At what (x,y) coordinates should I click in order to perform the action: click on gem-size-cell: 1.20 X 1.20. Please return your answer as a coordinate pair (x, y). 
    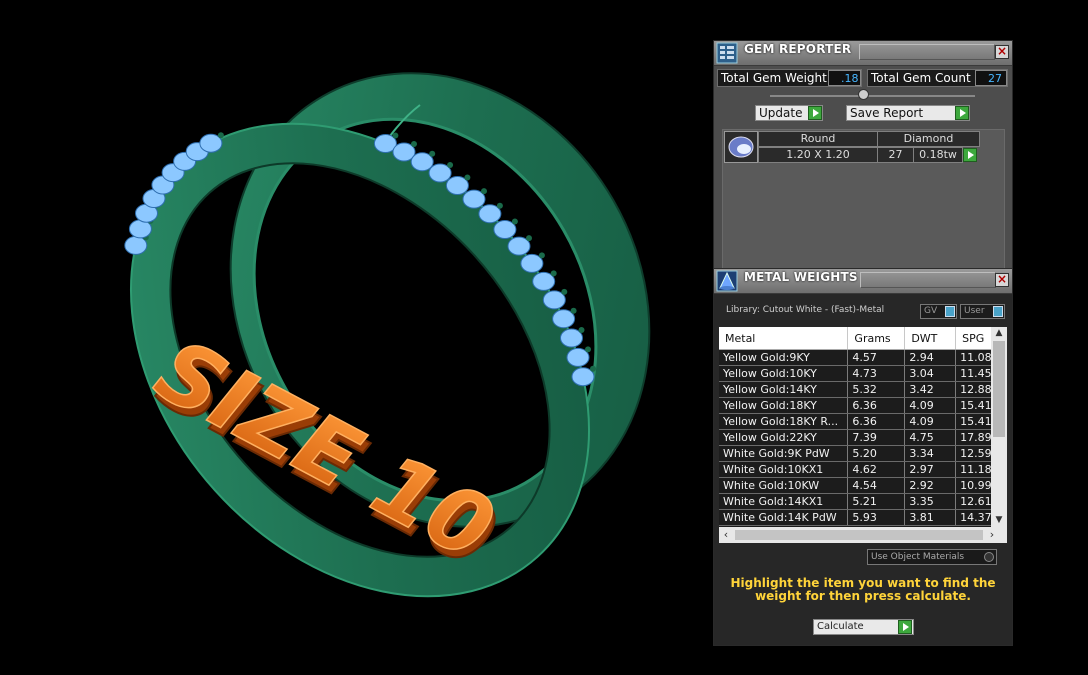
    Looking at the image, I should click on (818, 155).